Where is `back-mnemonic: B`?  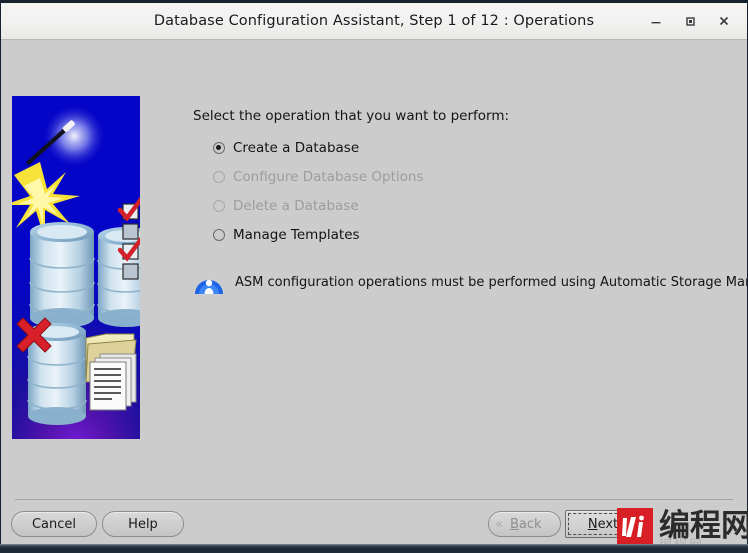
back-mnemonic: B is located at coordinates (514, 524).